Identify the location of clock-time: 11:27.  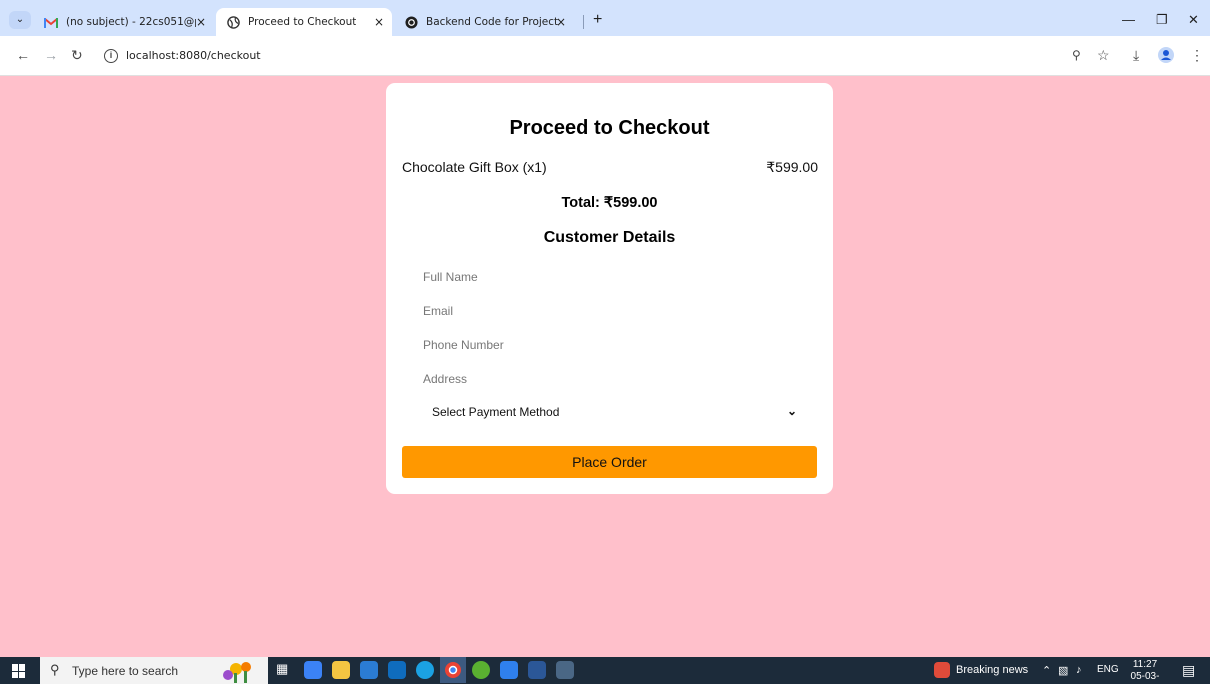
(1145, 664).